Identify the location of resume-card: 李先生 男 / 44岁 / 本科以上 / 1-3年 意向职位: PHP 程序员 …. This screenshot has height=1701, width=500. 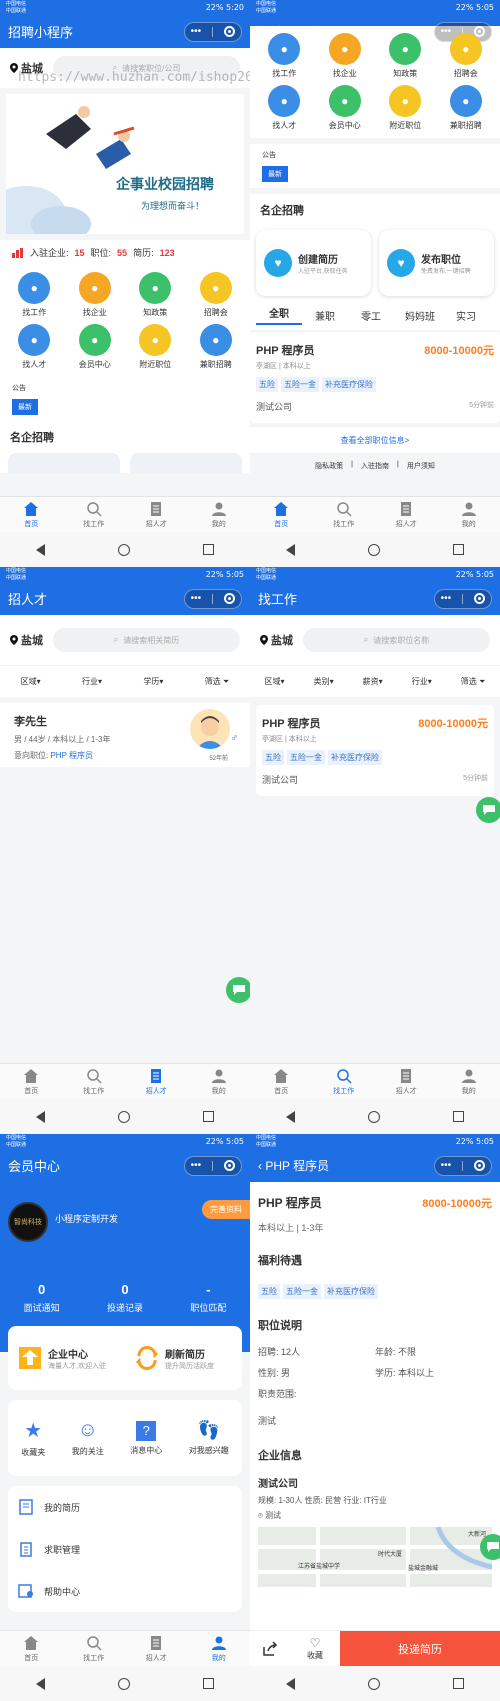
(125, 735).